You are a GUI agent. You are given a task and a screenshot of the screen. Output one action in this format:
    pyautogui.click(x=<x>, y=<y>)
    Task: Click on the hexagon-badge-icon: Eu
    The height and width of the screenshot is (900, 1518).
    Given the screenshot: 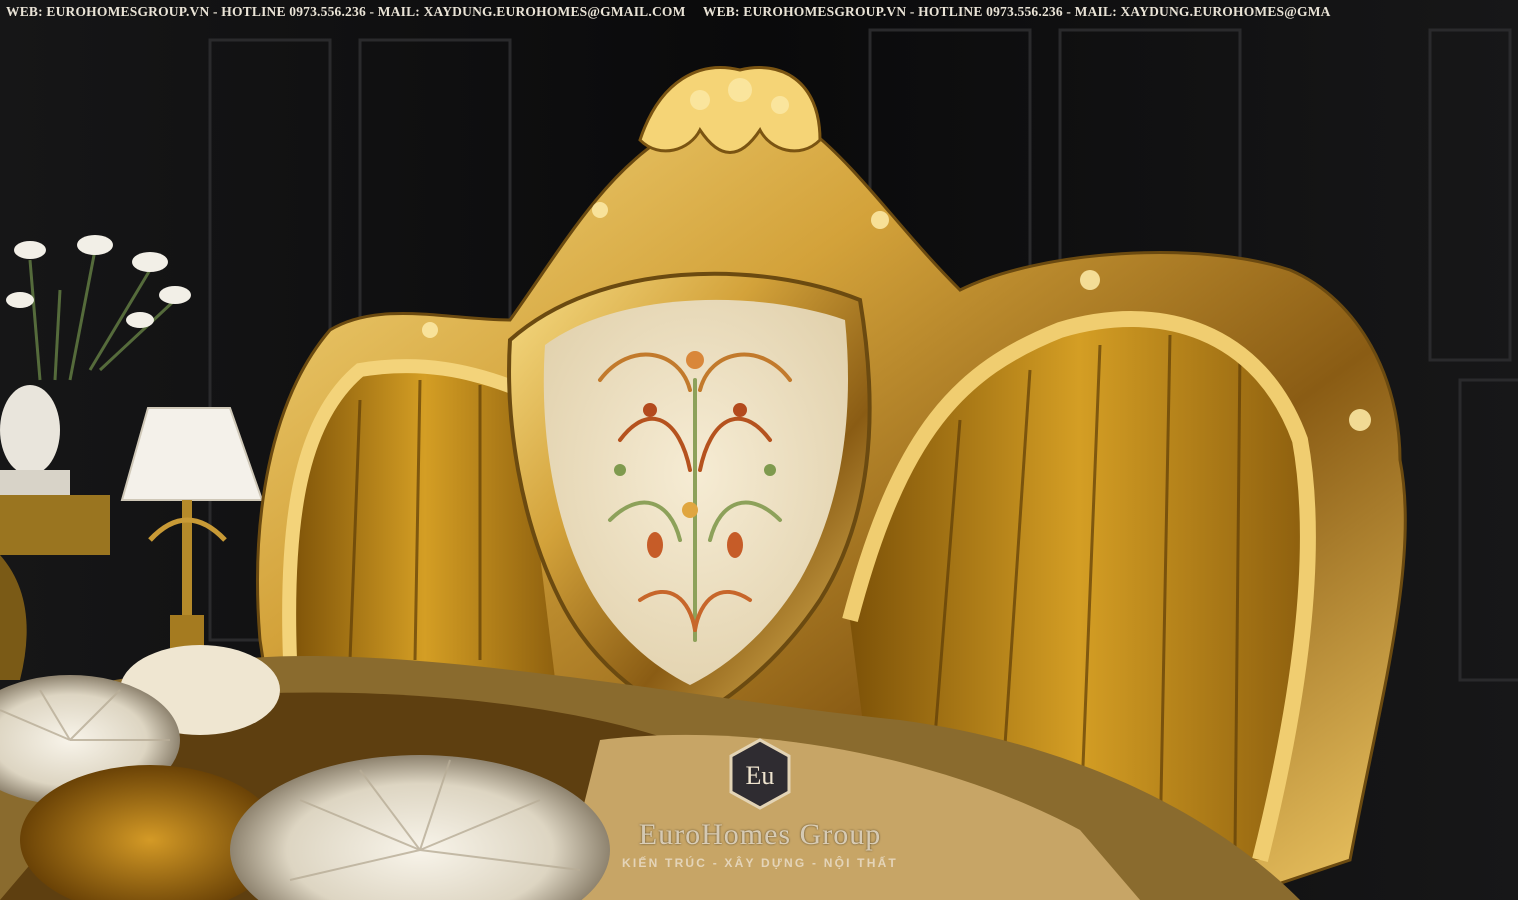 What is the action you would take?
    pyautogui.click(x=760, y=774)
    